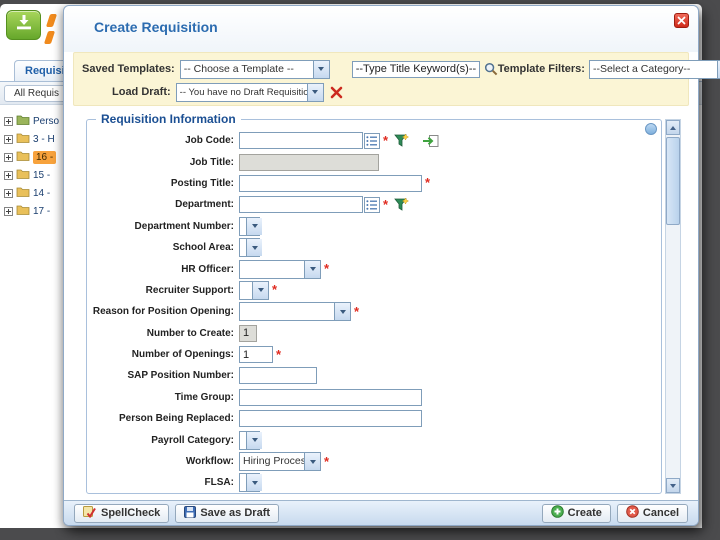  I want to click on download-icon, so click(24, 25).